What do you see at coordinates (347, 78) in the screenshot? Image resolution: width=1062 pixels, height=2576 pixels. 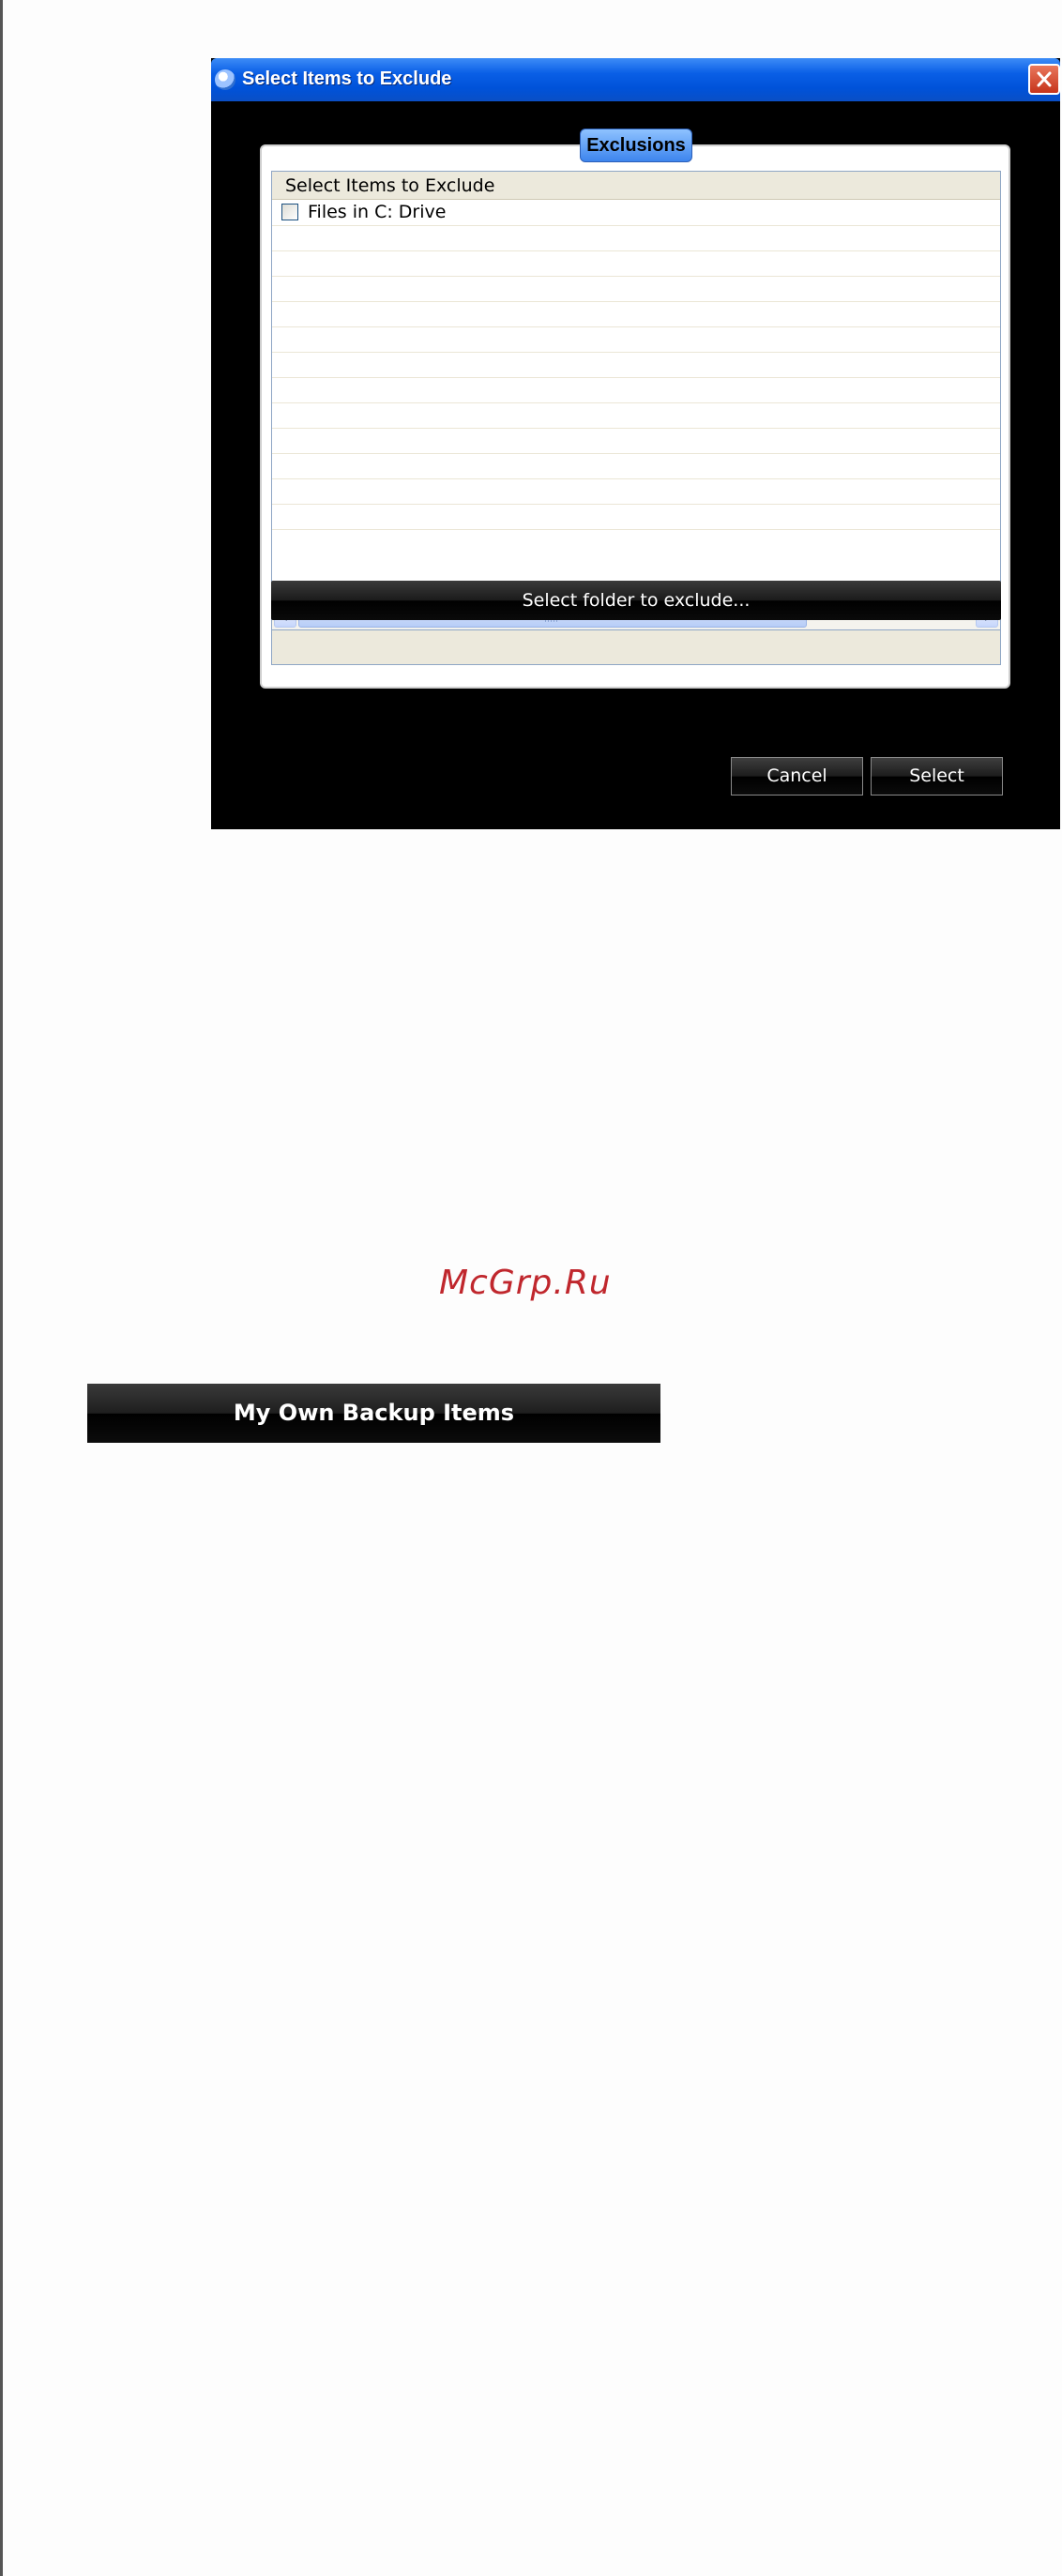 I see `dialog-title: Select Items to Exclude` at bounding box center [347, 78].